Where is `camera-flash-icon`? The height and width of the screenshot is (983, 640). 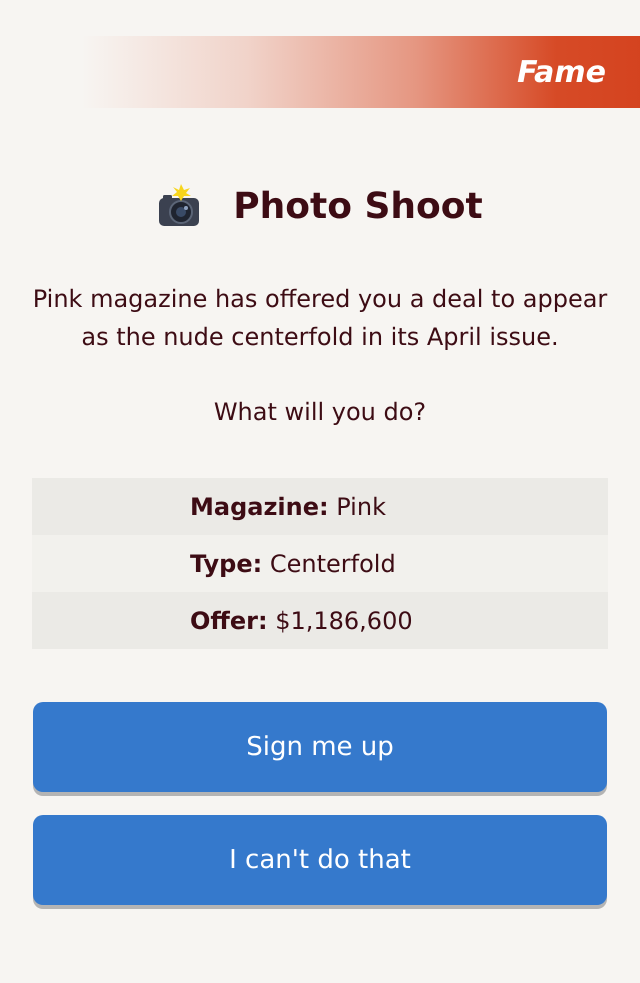 camera-flash-icon is located at coordinates (179, 206).